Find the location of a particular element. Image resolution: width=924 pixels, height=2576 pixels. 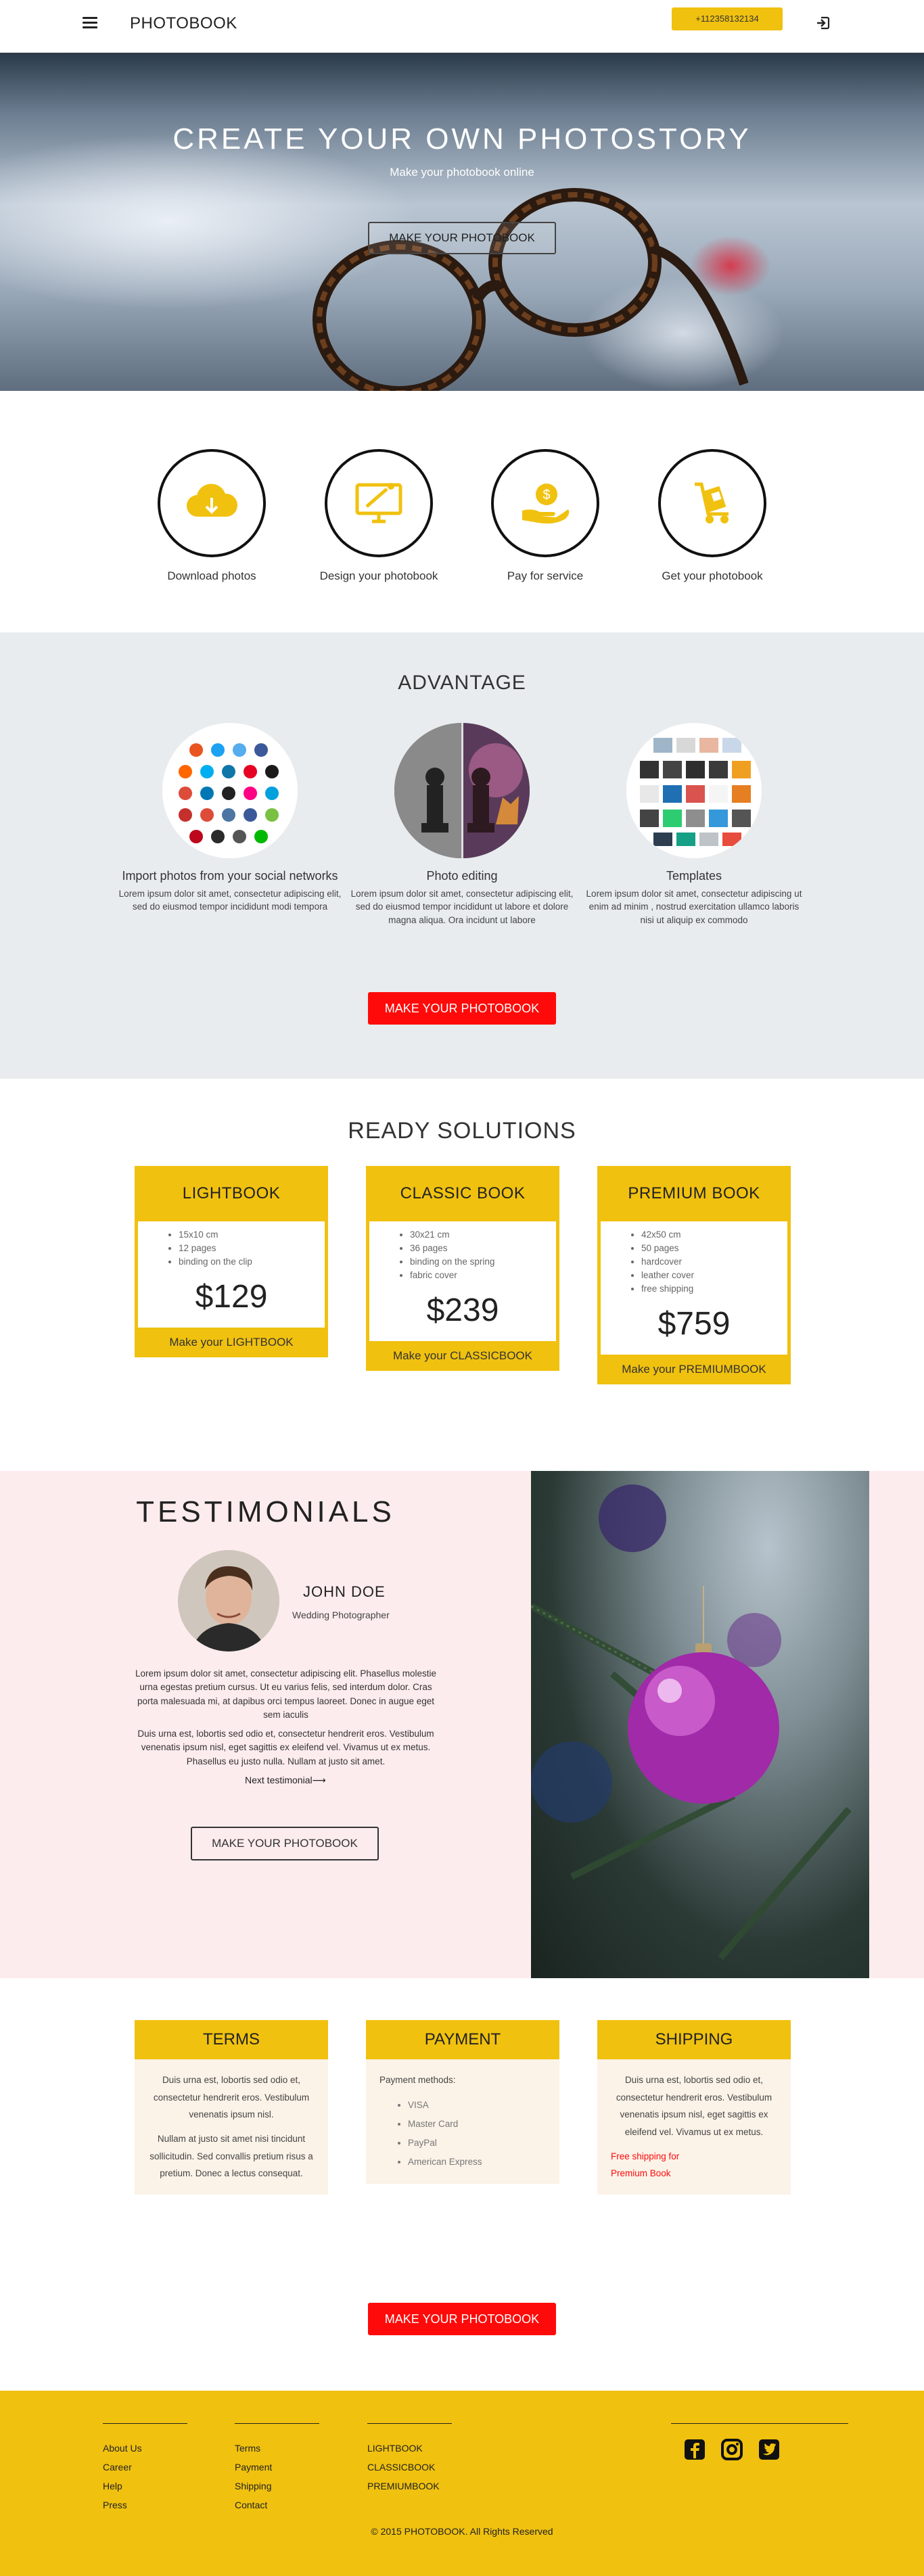

sign-in-icon is located at coordinates (823, 23).